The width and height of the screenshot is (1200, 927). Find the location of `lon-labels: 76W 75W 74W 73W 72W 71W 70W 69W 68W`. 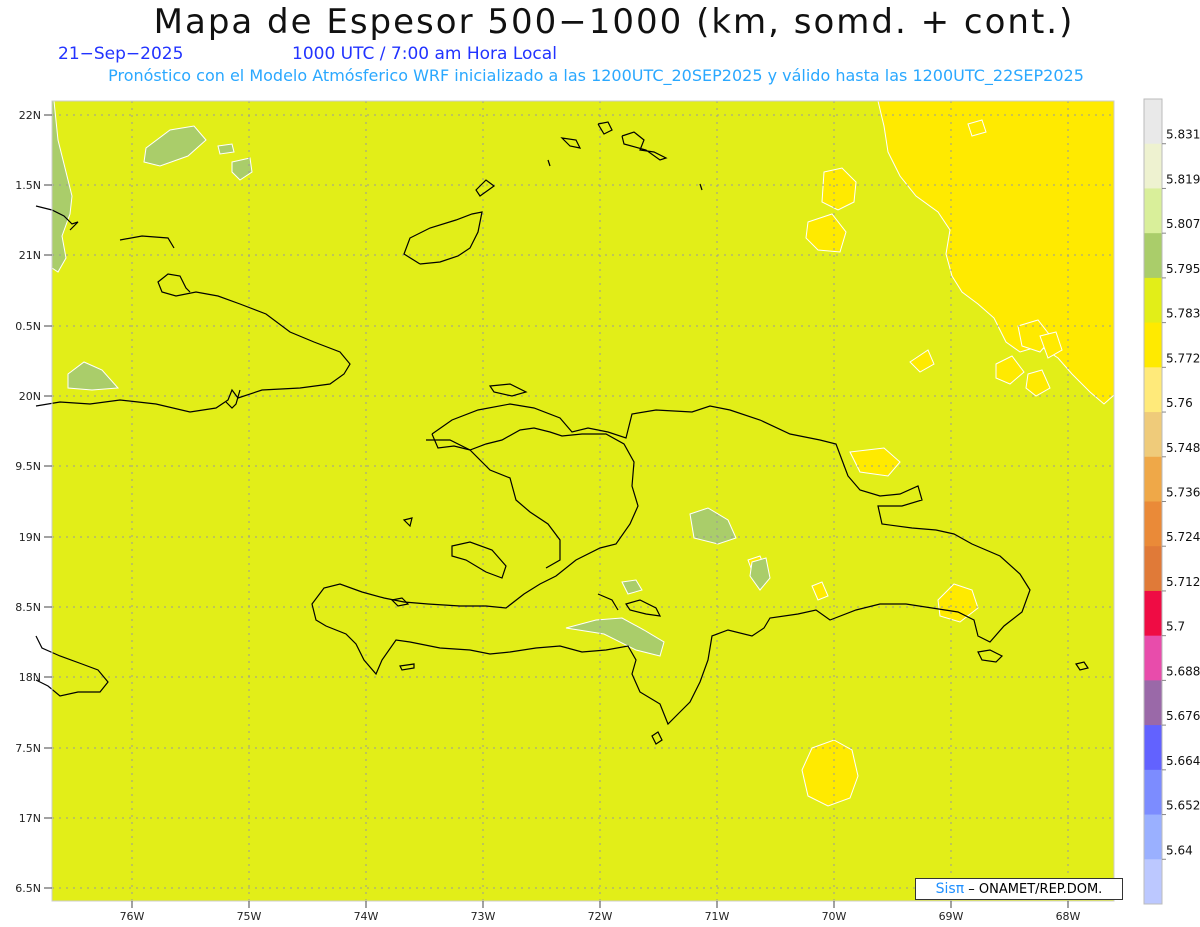

lon-labels: 76W 75W 74W 73W 72W 71W 70W 69W 68W is located at coordinates (600, 916).